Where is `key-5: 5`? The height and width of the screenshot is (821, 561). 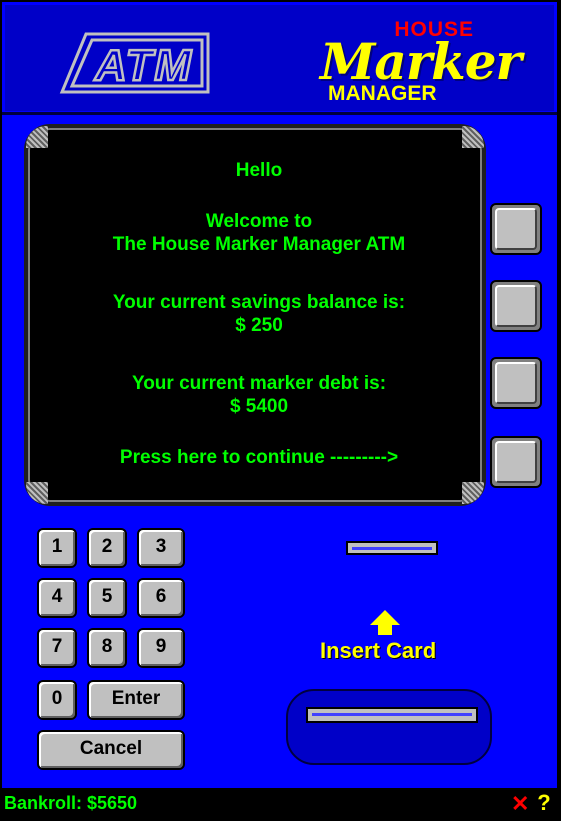 key-5: 5 is located at coordinates (107, 598).